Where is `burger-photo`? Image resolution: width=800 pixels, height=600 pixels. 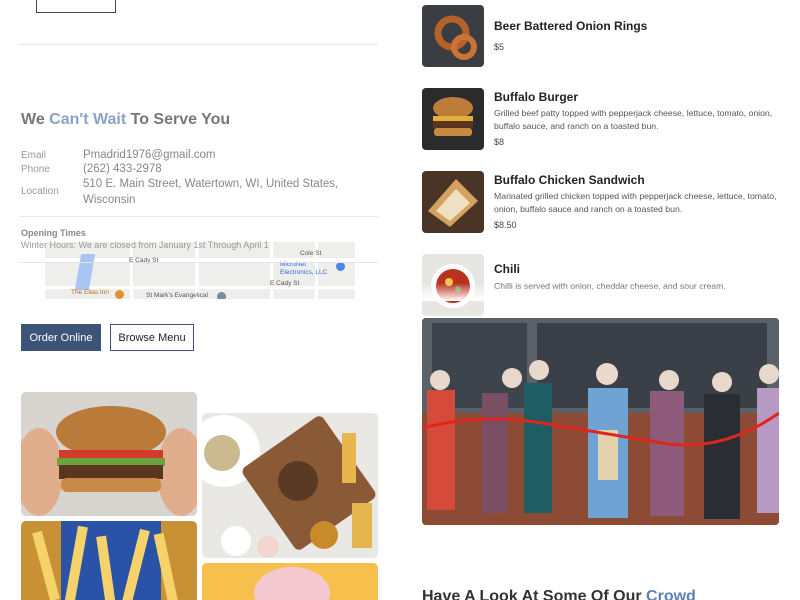 burger-photo is located at coordinates (453, 119).